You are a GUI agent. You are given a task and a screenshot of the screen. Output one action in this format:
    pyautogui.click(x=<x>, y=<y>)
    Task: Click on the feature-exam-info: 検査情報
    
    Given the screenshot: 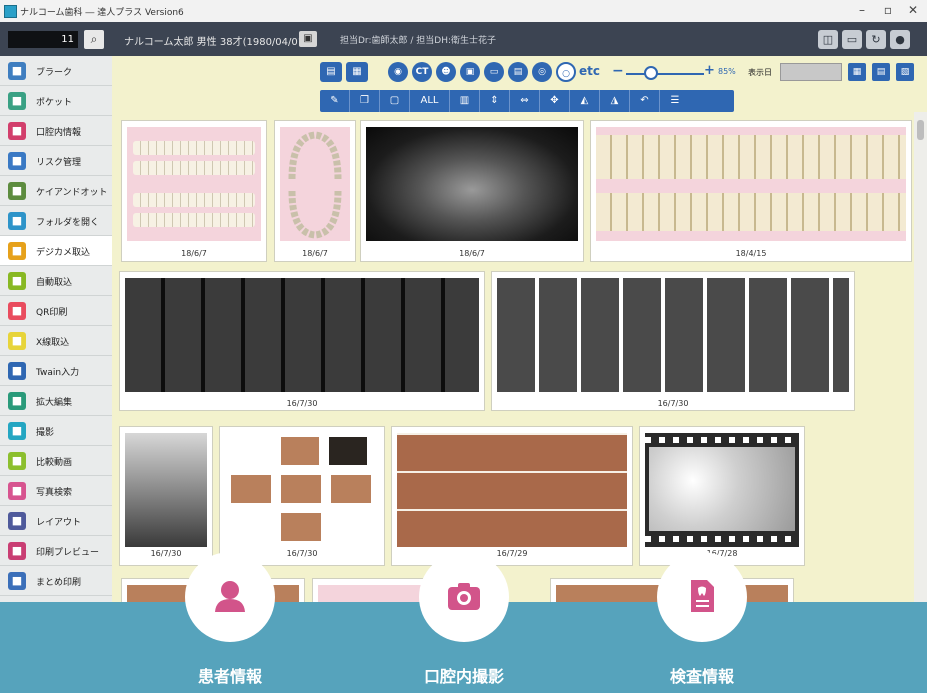 What is the action you would take?
    pyautogui.click(x=702, y=622)
    